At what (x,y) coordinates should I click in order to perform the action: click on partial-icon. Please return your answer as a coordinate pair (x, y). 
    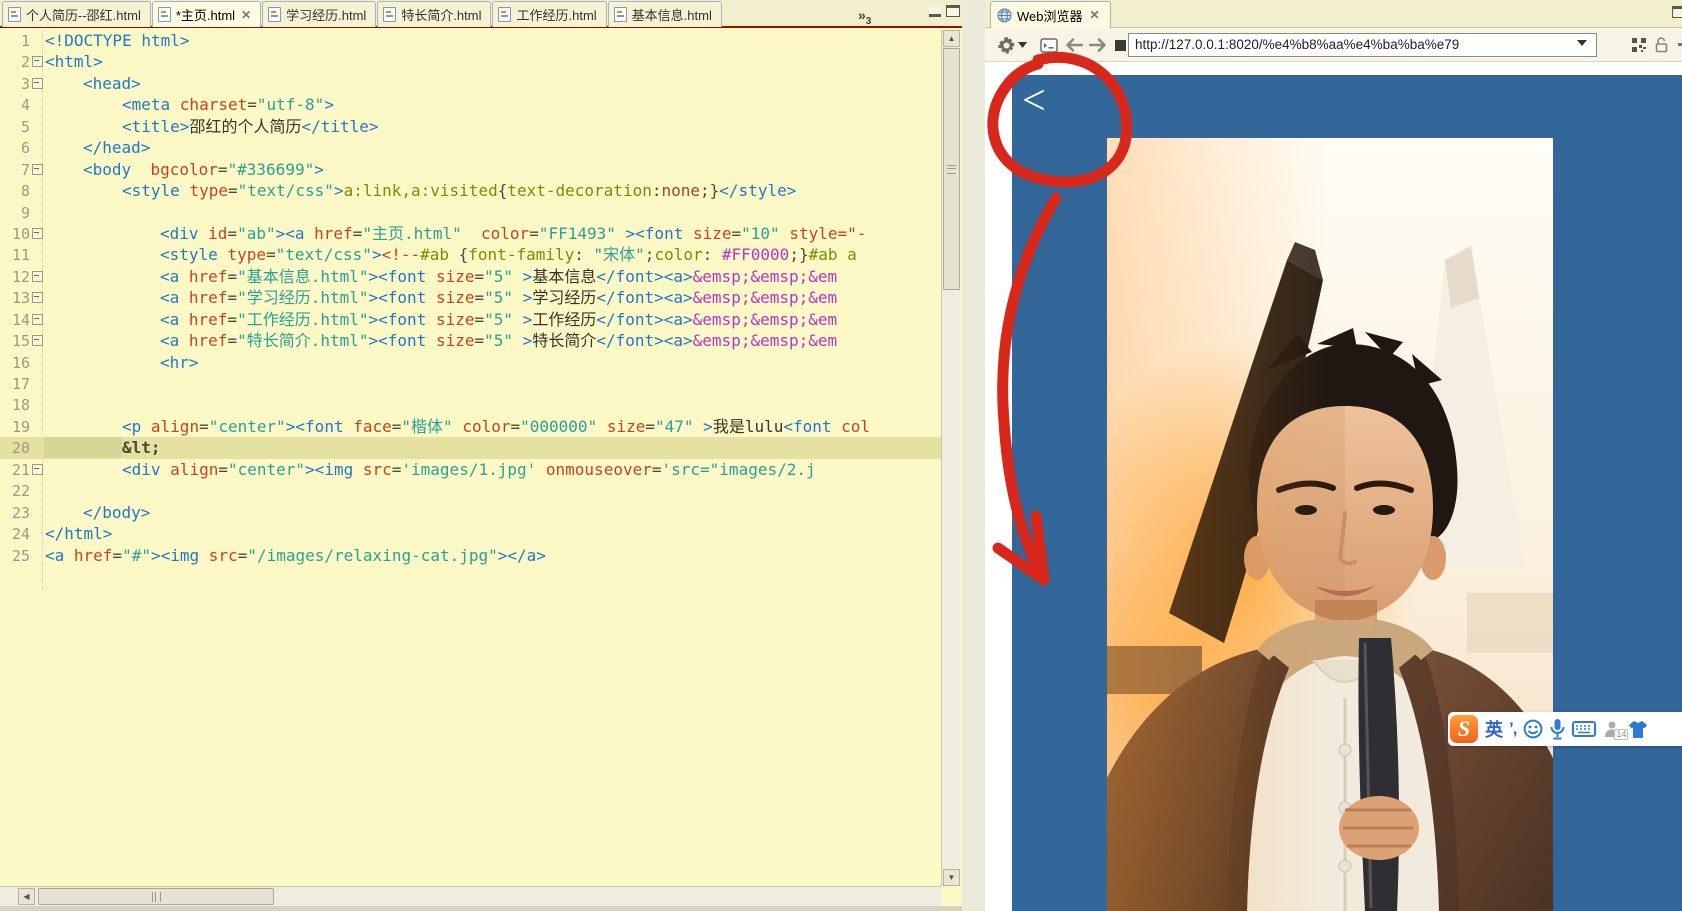
    Looking at the image, I should click on (1678, 45).